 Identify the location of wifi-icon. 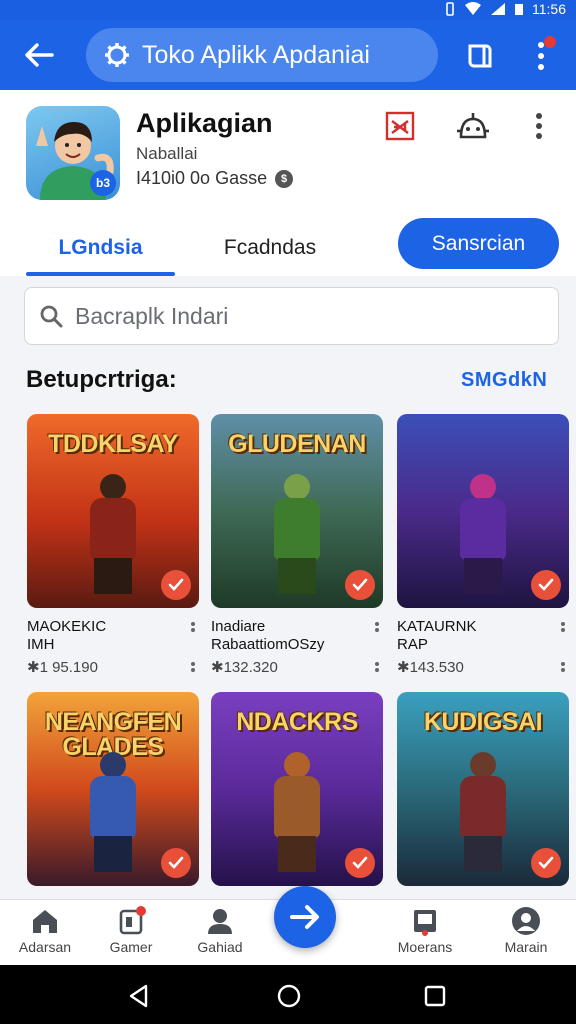
(473, 8).